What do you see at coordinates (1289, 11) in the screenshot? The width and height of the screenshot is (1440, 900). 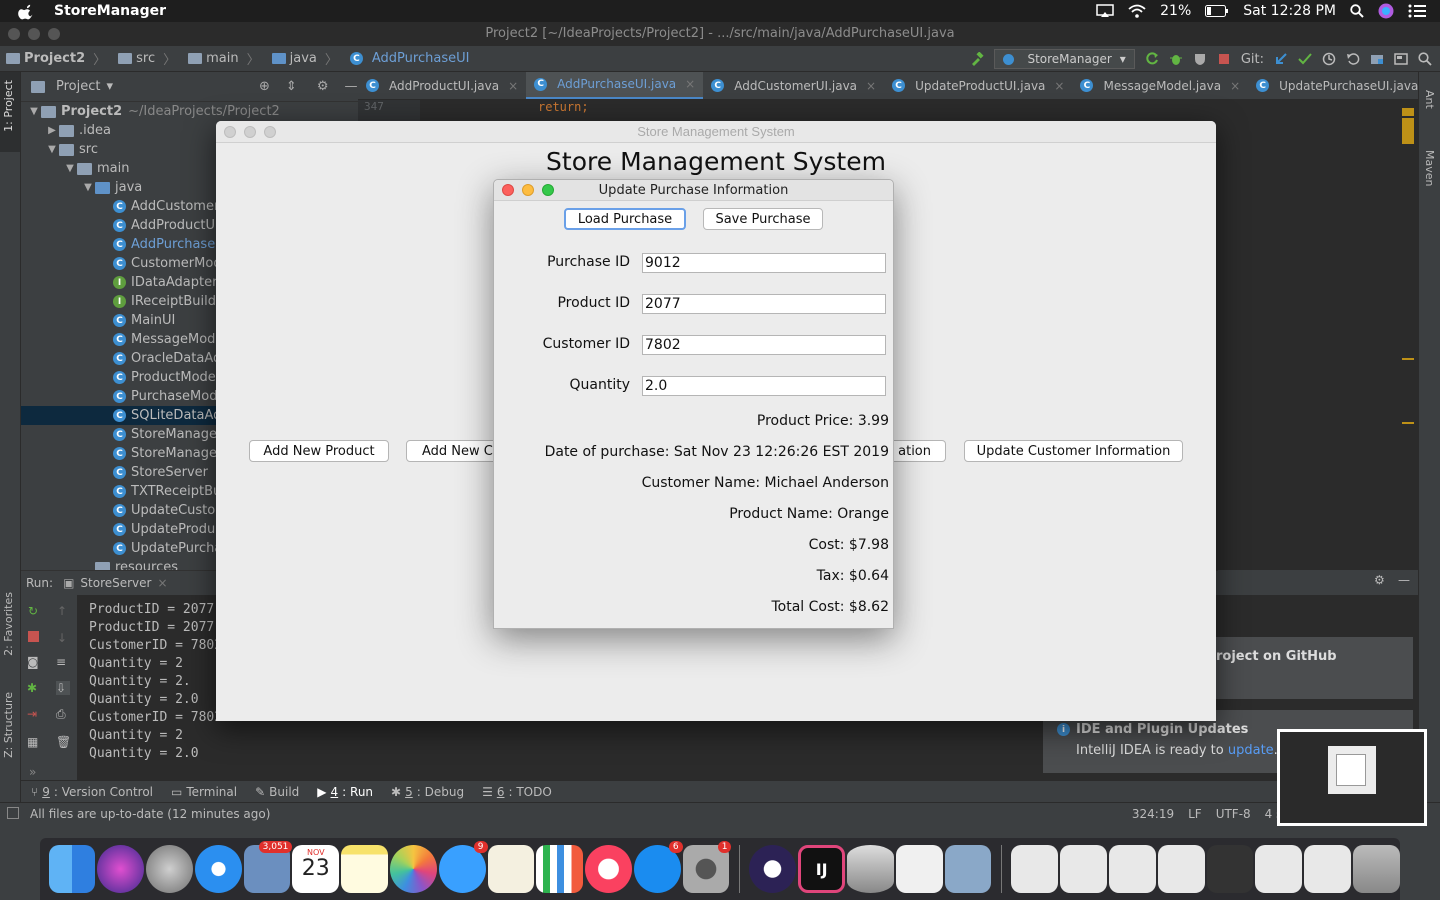 I see `menubar-clock: Sat 12:28 PM` at bounding box center [1289, 11].